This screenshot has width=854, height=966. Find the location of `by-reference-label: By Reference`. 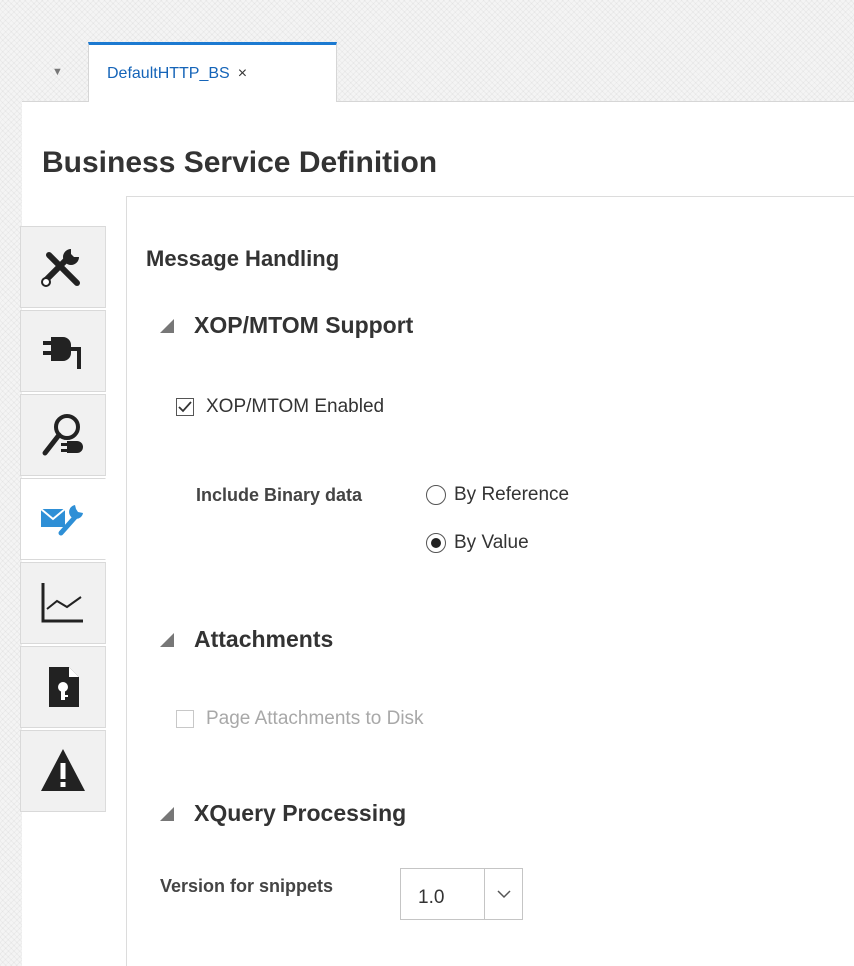

by-reference-label: By Reference is located at coordinates (512, 494).